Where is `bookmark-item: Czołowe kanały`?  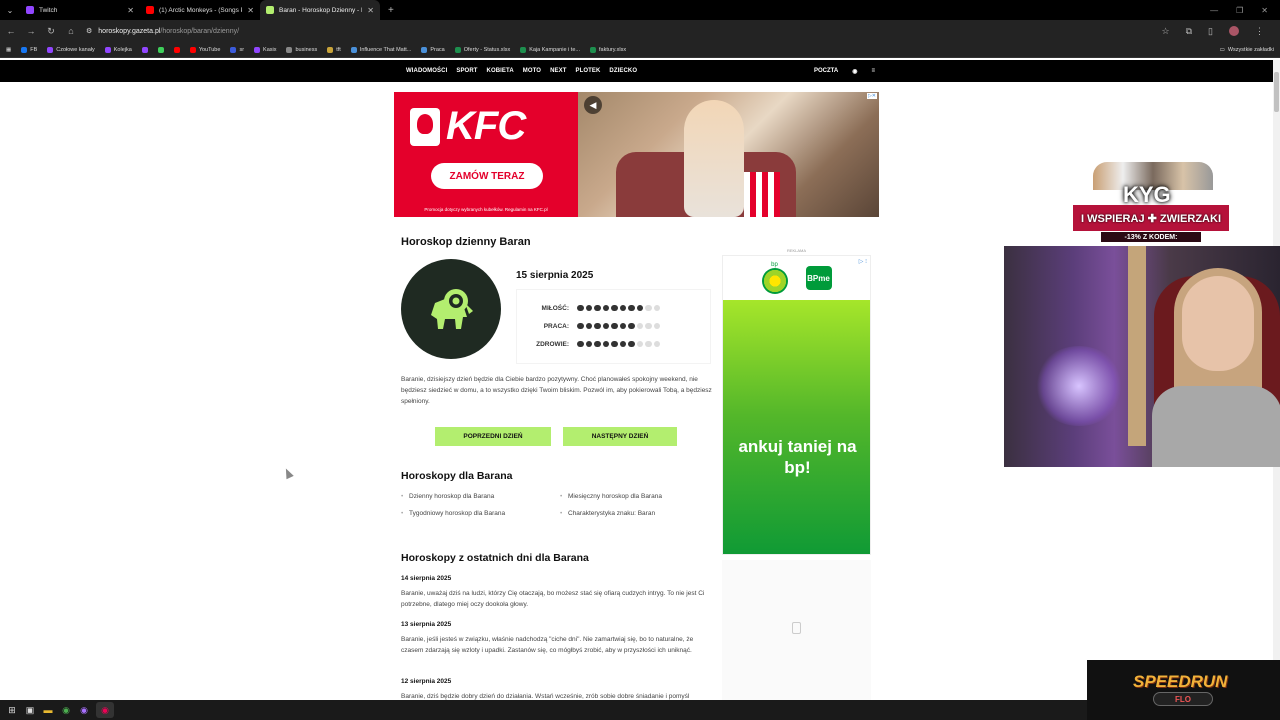
bookmark-item: Czołowe kanały is located at coordinates (71, 49).